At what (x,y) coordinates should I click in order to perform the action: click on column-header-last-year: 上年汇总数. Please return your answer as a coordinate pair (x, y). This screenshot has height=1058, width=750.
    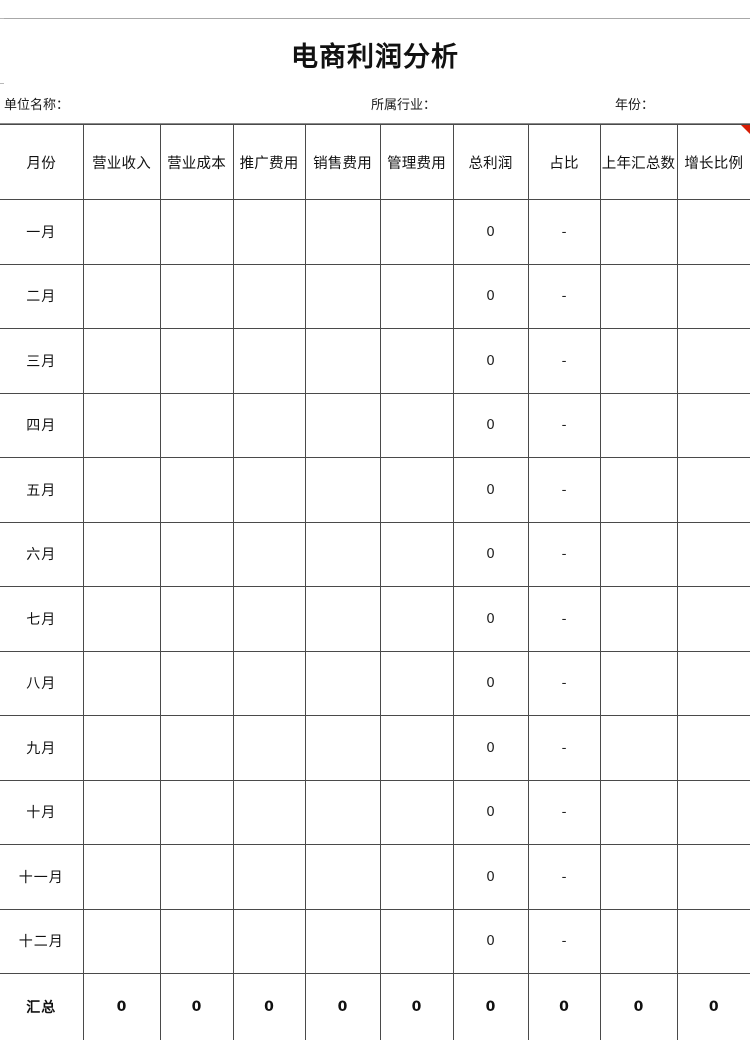
    Looking at the image, I should click on (638, 162).